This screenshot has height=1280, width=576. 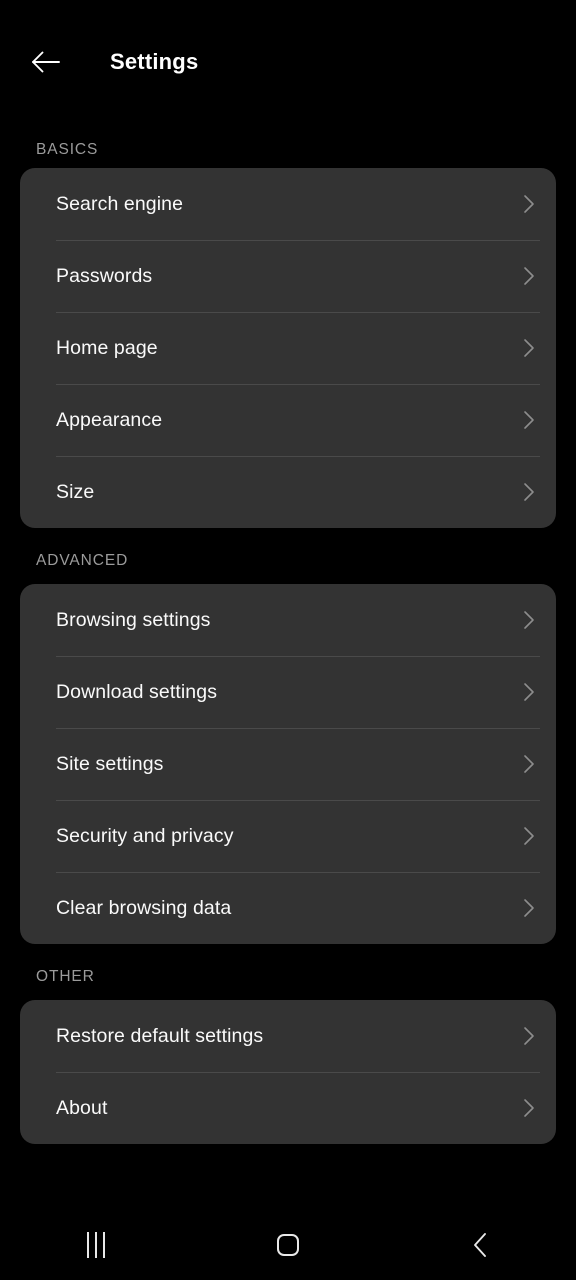 What do you see at coordinates (75, 491) in the screenshot?
I see `list-item-label: Size` at bounding box center [75, 491].